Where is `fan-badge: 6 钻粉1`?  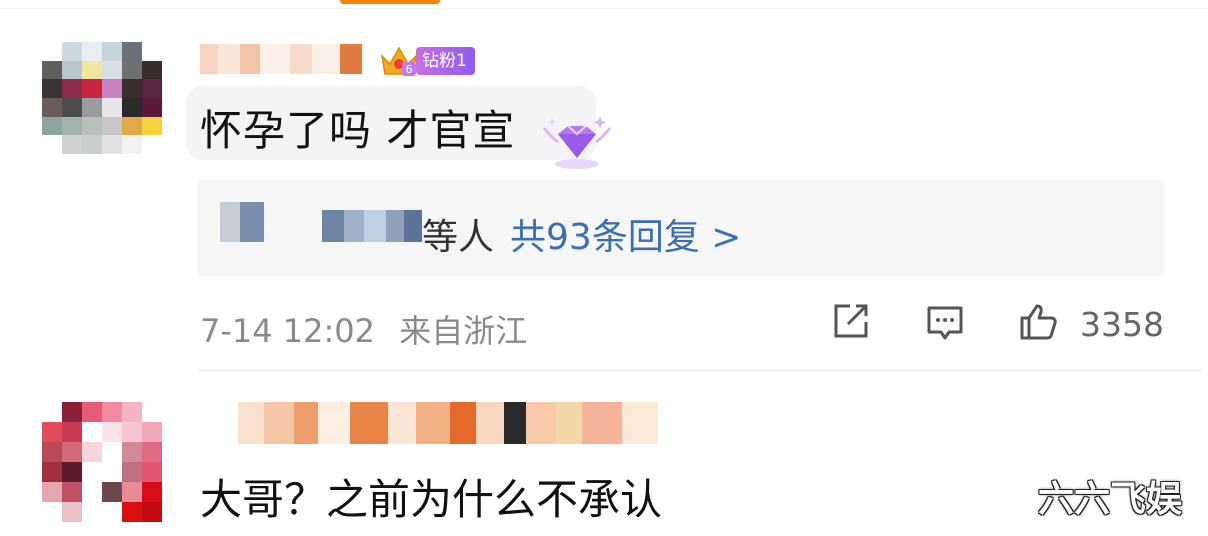 fan-badge: 6 钻粉1 is located at coordinates (426, 61).